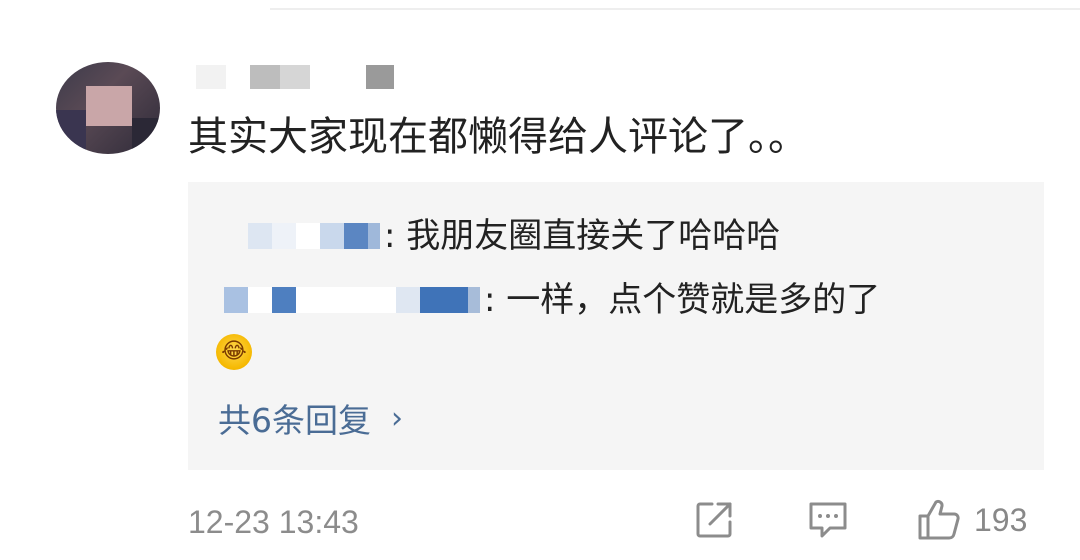  I want to click on share-icon, so click(714, 520).